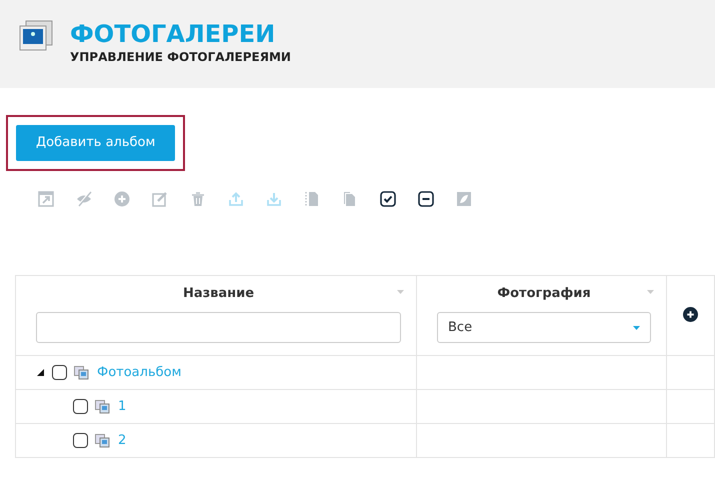 This screenshot has width=715, height=499. Describe the element at coordinates (218, 327) in the screenshot. I see `filter-field` at that location.